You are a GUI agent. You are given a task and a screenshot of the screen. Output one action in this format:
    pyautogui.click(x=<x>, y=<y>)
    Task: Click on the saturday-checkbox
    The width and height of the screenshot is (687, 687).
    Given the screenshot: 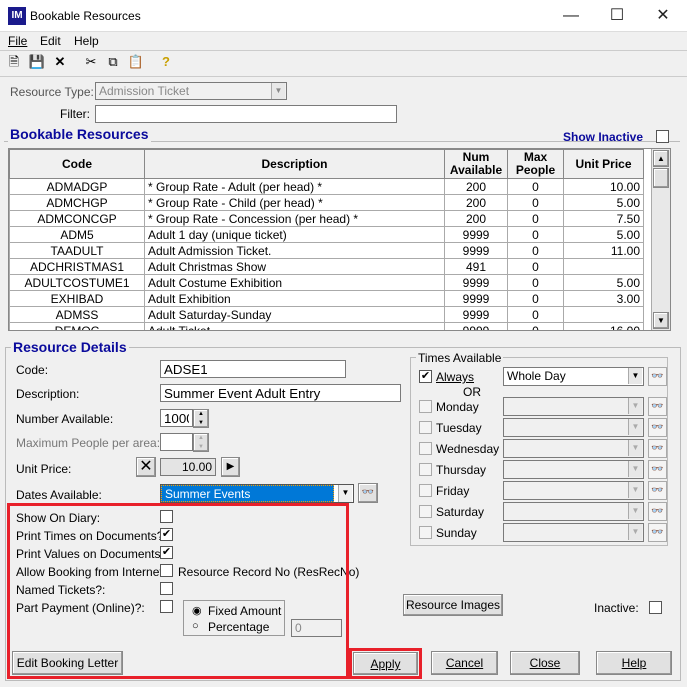 What is the action you would take?
    pyautogui.click(x=425, y=511)
    